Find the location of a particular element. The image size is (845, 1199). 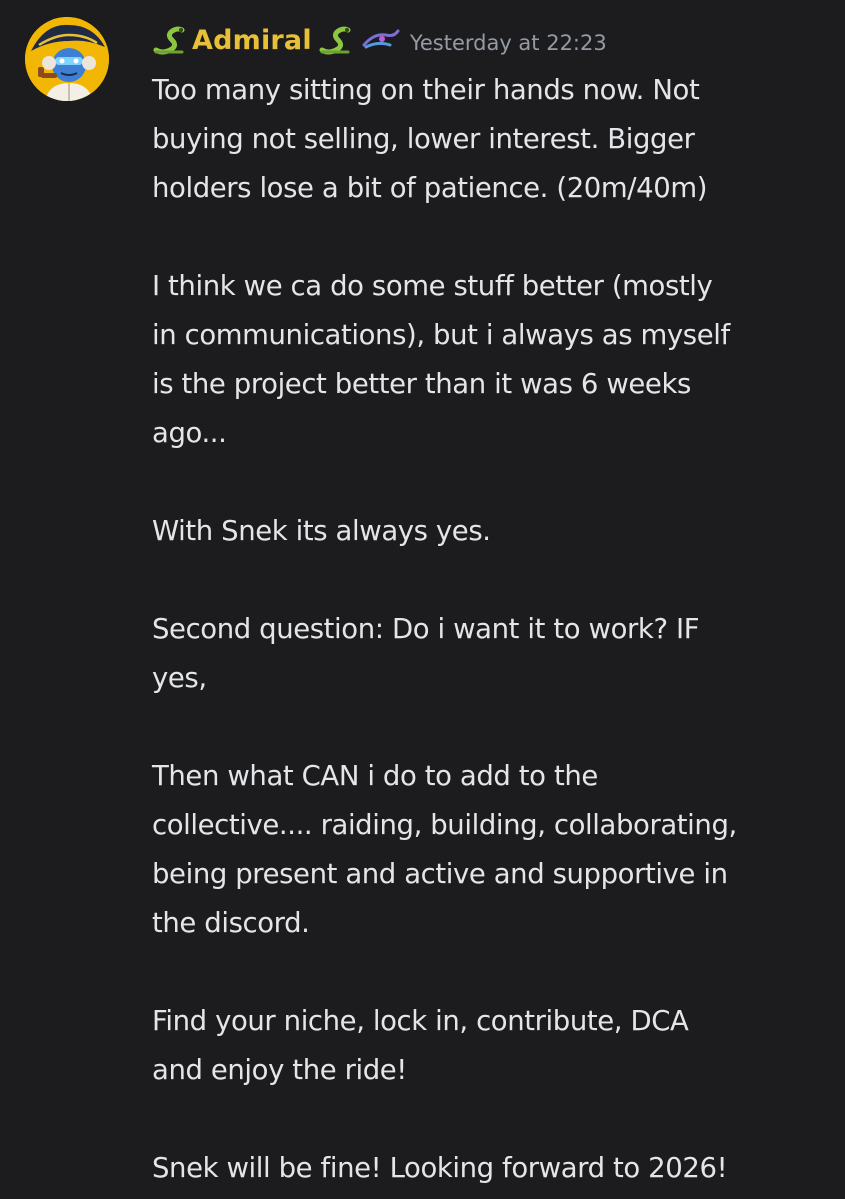

message-header: Admiral Yesterday at 22:23 is located at coordinates (379, 40).